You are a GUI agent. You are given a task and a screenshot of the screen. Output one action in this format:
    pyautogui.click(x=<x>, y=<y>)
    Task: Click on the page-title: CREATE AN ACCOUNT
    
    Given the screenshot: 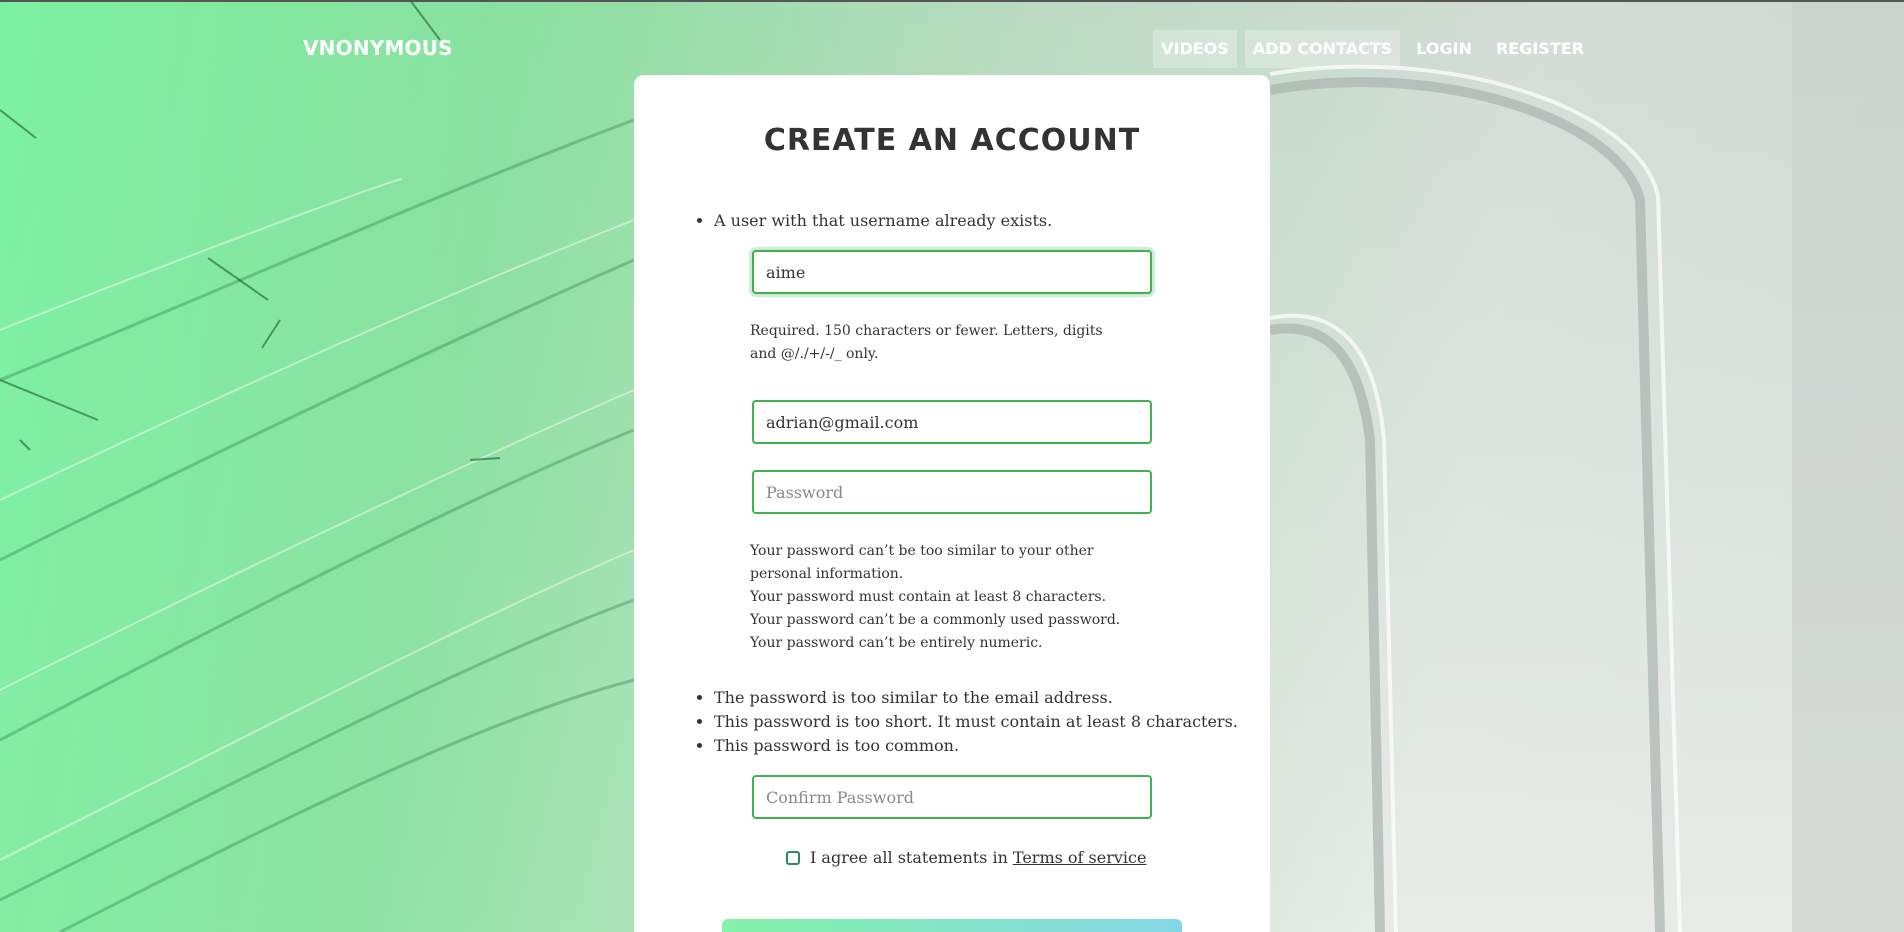 What is the action you would take?
    pyautogui.click(x=952, y=140)
    